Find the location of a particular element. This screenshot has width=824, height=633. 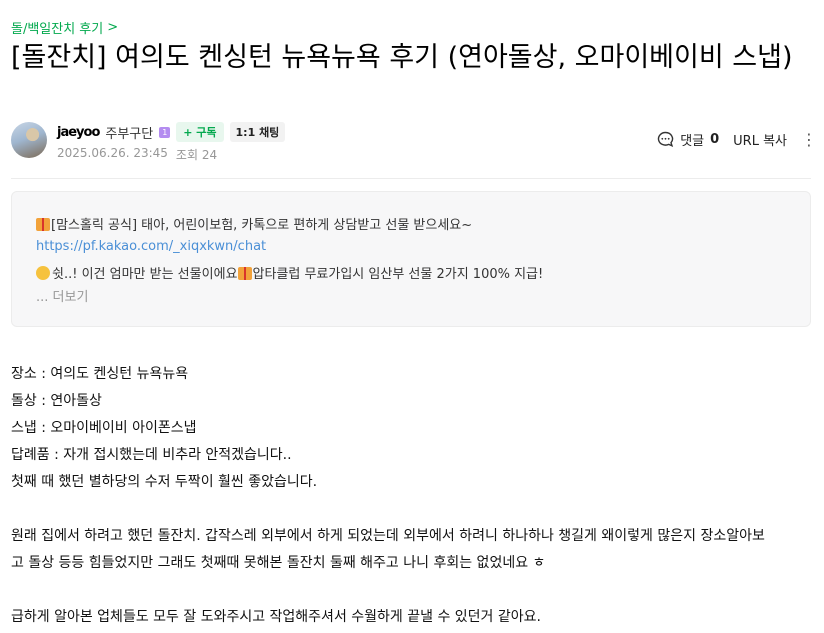

article-title: [돌잔치] 여의도 켄싱턴 뉴욕뉴욕 후기 (연아돌상, 오마이베이비 스냅) is located at coordinates (402, 57).